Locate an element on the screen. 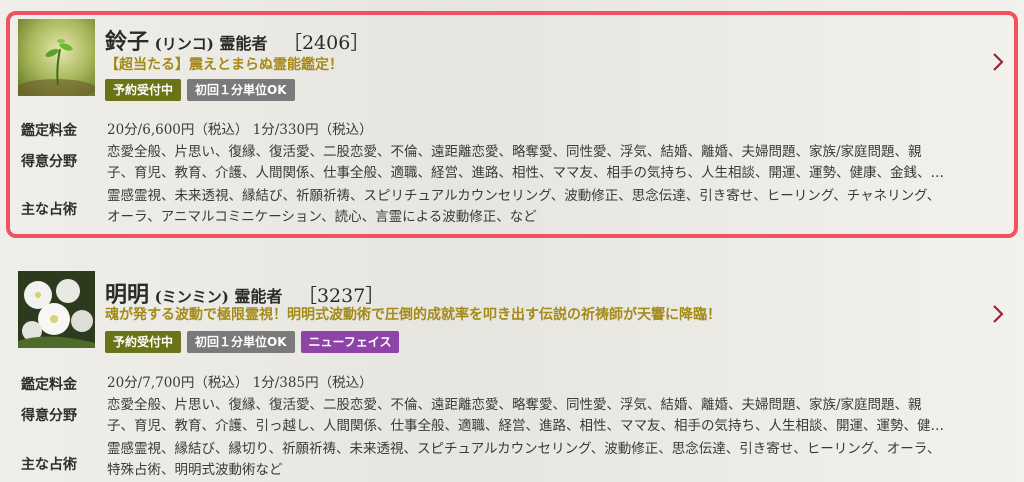 This screenshot has width=1024, height=482. teller-rank: 霊能者 is located at coordinates (243, 43).